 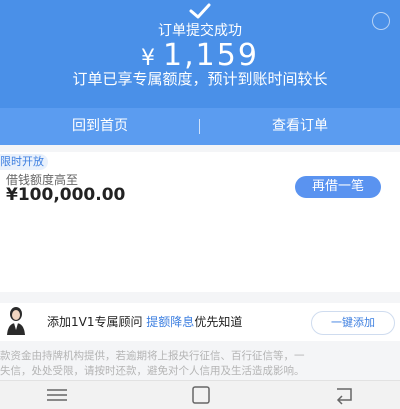 What do you see at coordinates (353, 323) in the screenshot?
I see `add-advisor-button: 一键添加` at bounding box center [353, 323].